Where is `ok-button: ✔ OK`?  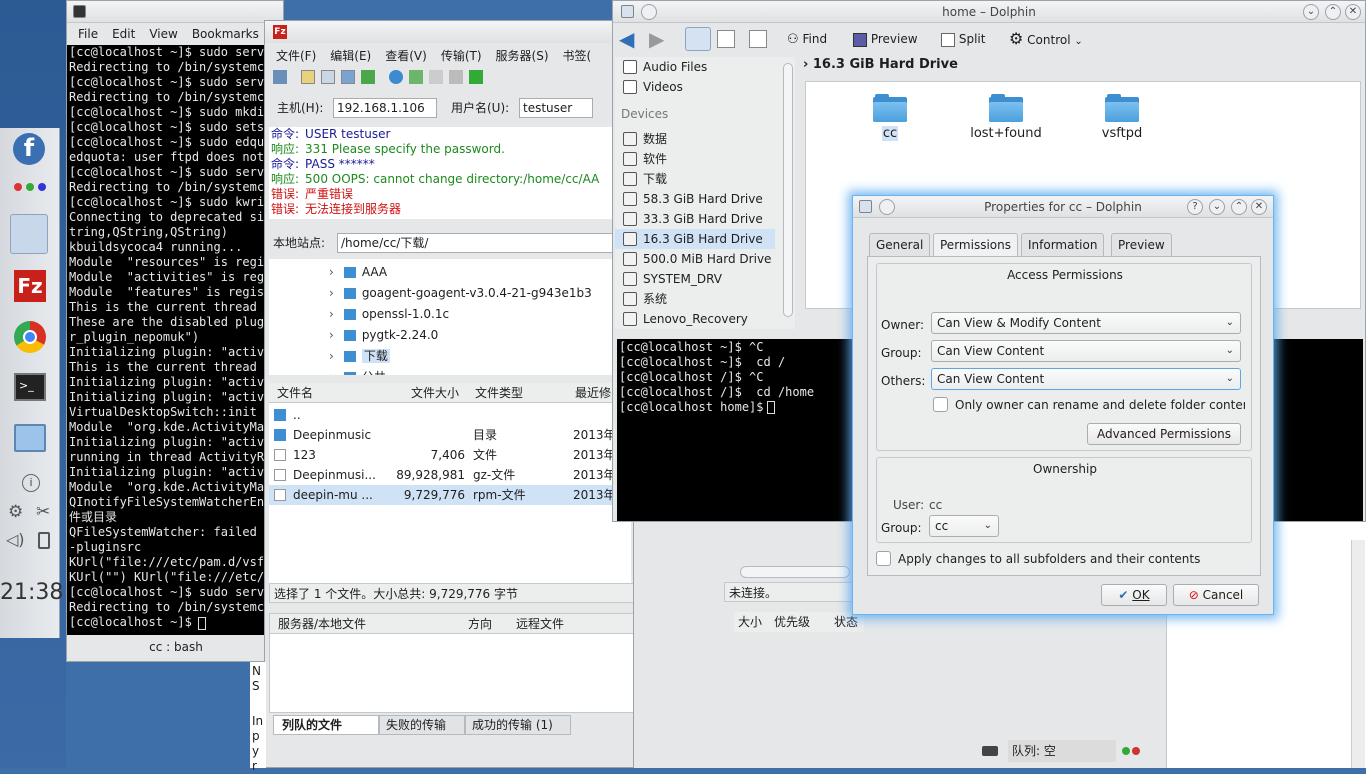 ok-button: ✔ OK is located at coordinates (1134, 595).